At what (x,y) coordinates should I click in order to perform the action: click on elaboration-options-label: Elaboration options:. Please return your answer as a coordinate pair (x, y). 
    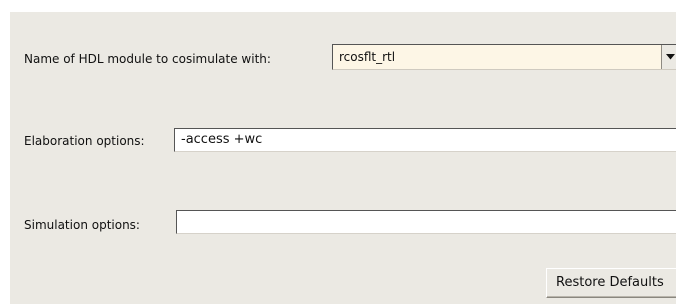
    Looking at the image, I should click on (84, 141).